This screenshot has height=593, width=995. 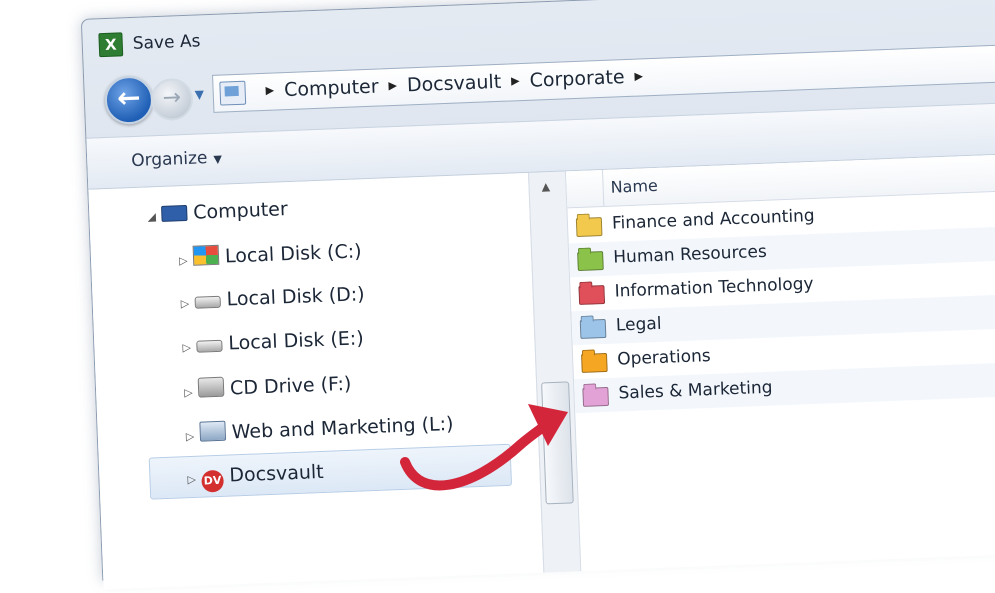 I want to click on nav-item-local-disk-e: ▷ Local Disk (E:), so click(x=273, y=341).